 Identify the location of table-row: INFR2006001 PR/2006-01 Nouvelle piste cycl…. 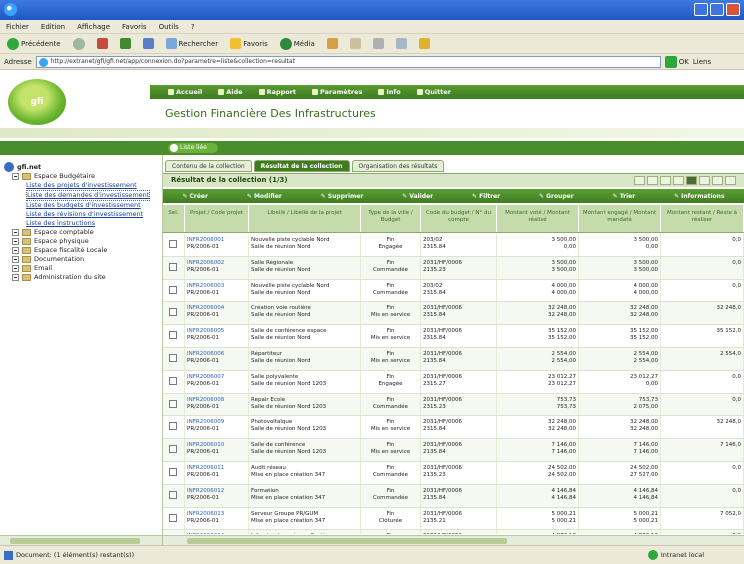
(453, 245).